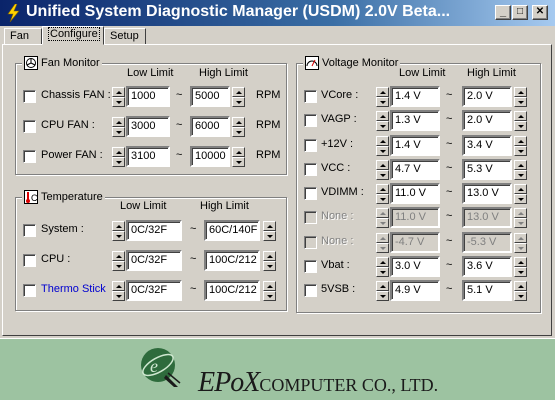  I want to click on fan-monitor-label: Fan Monitor, so click(70, 63).